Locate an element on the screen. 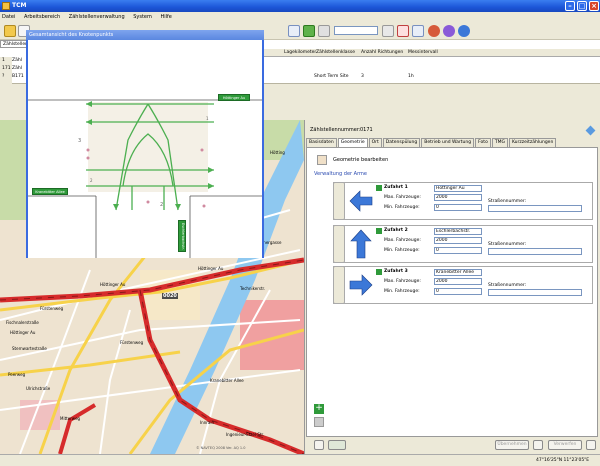 The height and width of the screenshot is (466, 600). arrow-up-icon is located at coordinates (361, 244).